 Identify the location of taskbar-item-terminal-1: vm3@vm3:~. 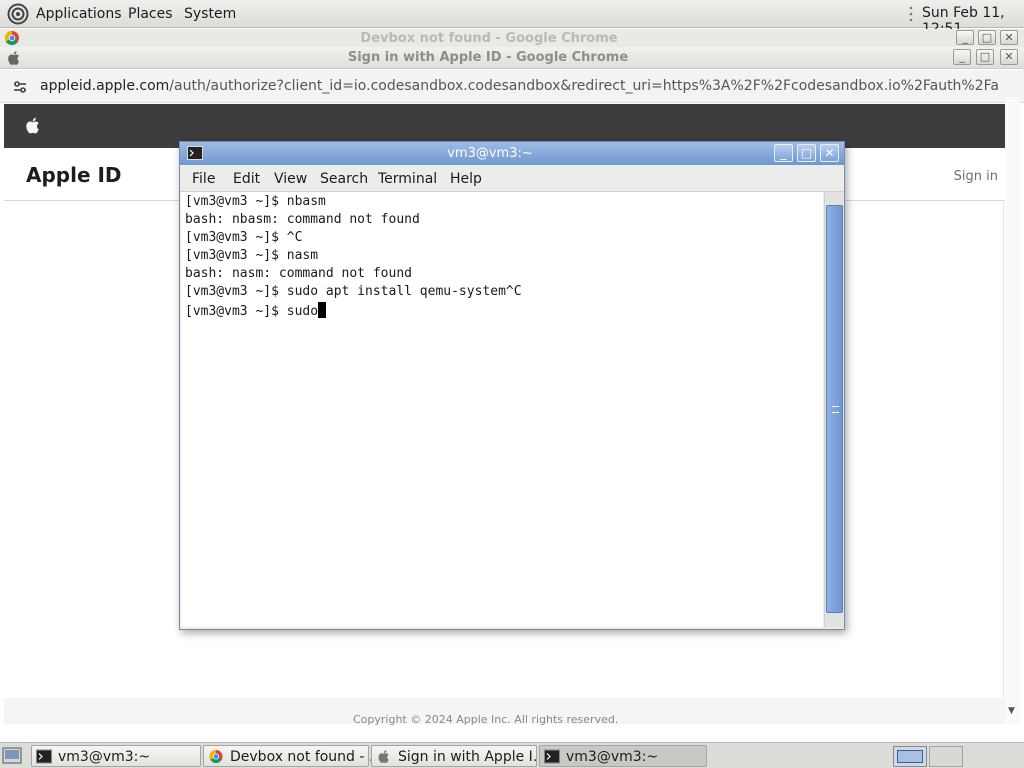
(116, 756).